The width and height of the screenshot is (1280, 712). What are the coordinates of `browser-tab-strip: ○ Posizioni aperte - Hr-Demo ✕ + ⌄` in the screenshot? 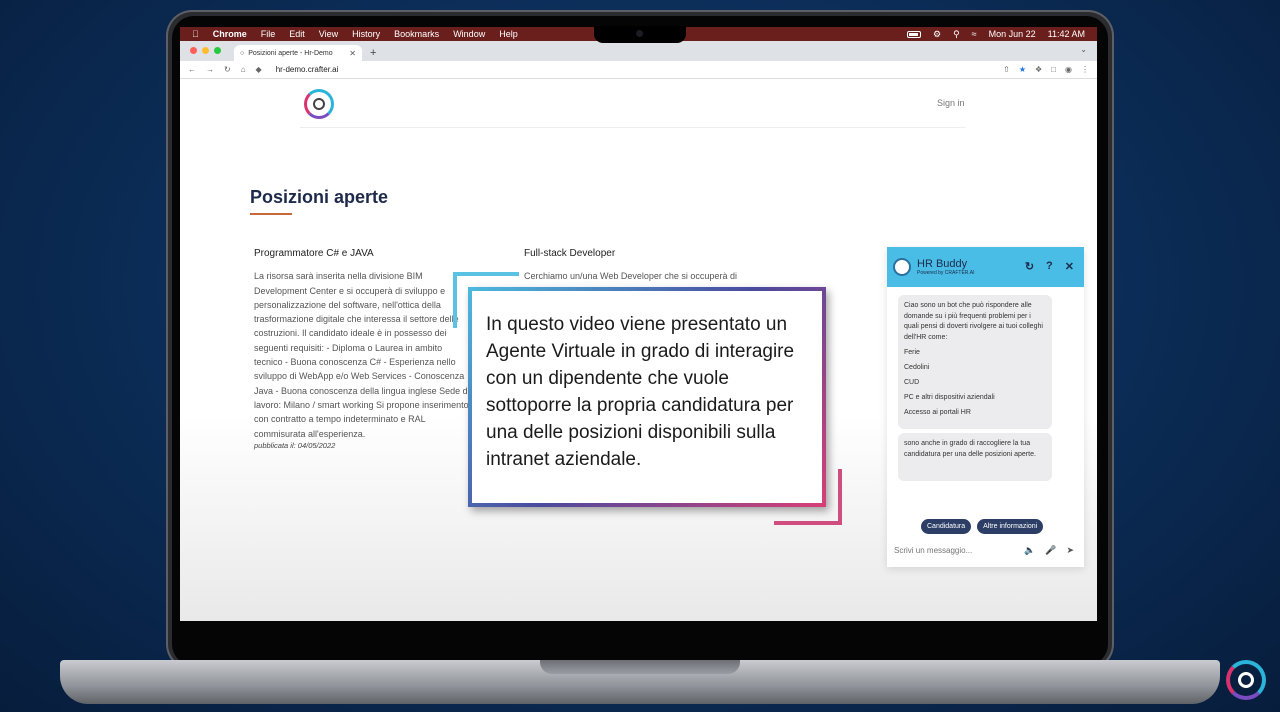 It's located at (638, 51).